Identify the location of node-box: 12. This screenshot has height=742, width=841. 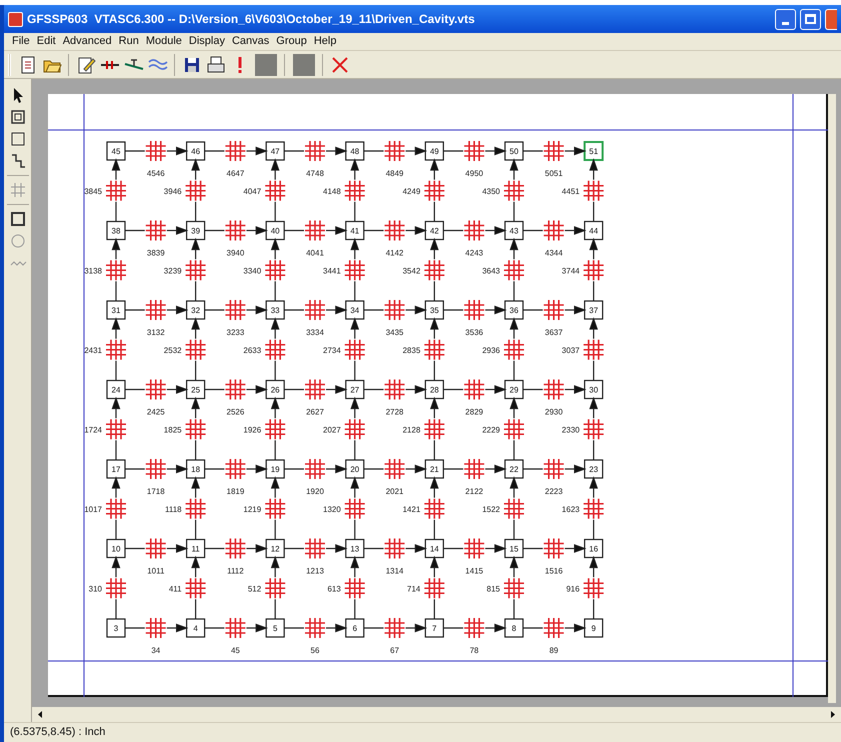
(275, 548).